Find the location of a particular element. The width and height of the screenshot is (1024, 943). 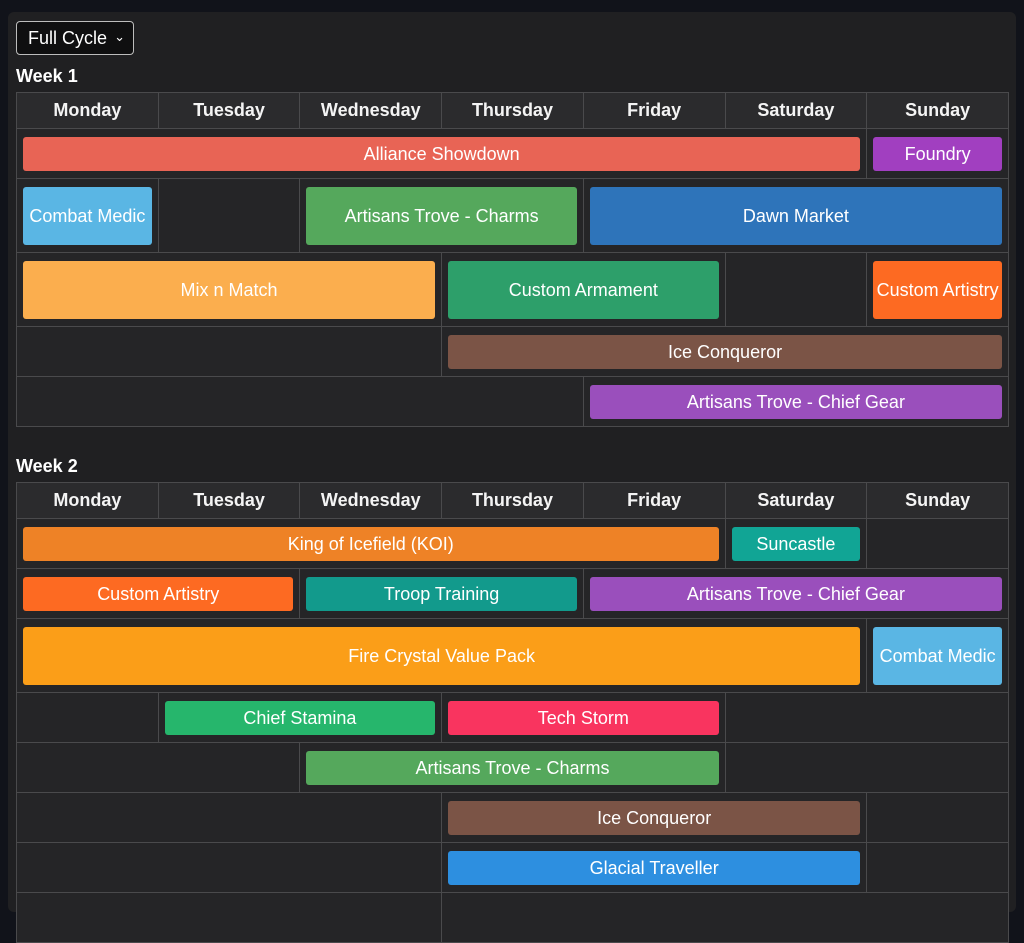

calendar-row: King of Icefield (KOI) Suncastle is located at coordinates (512, 543).